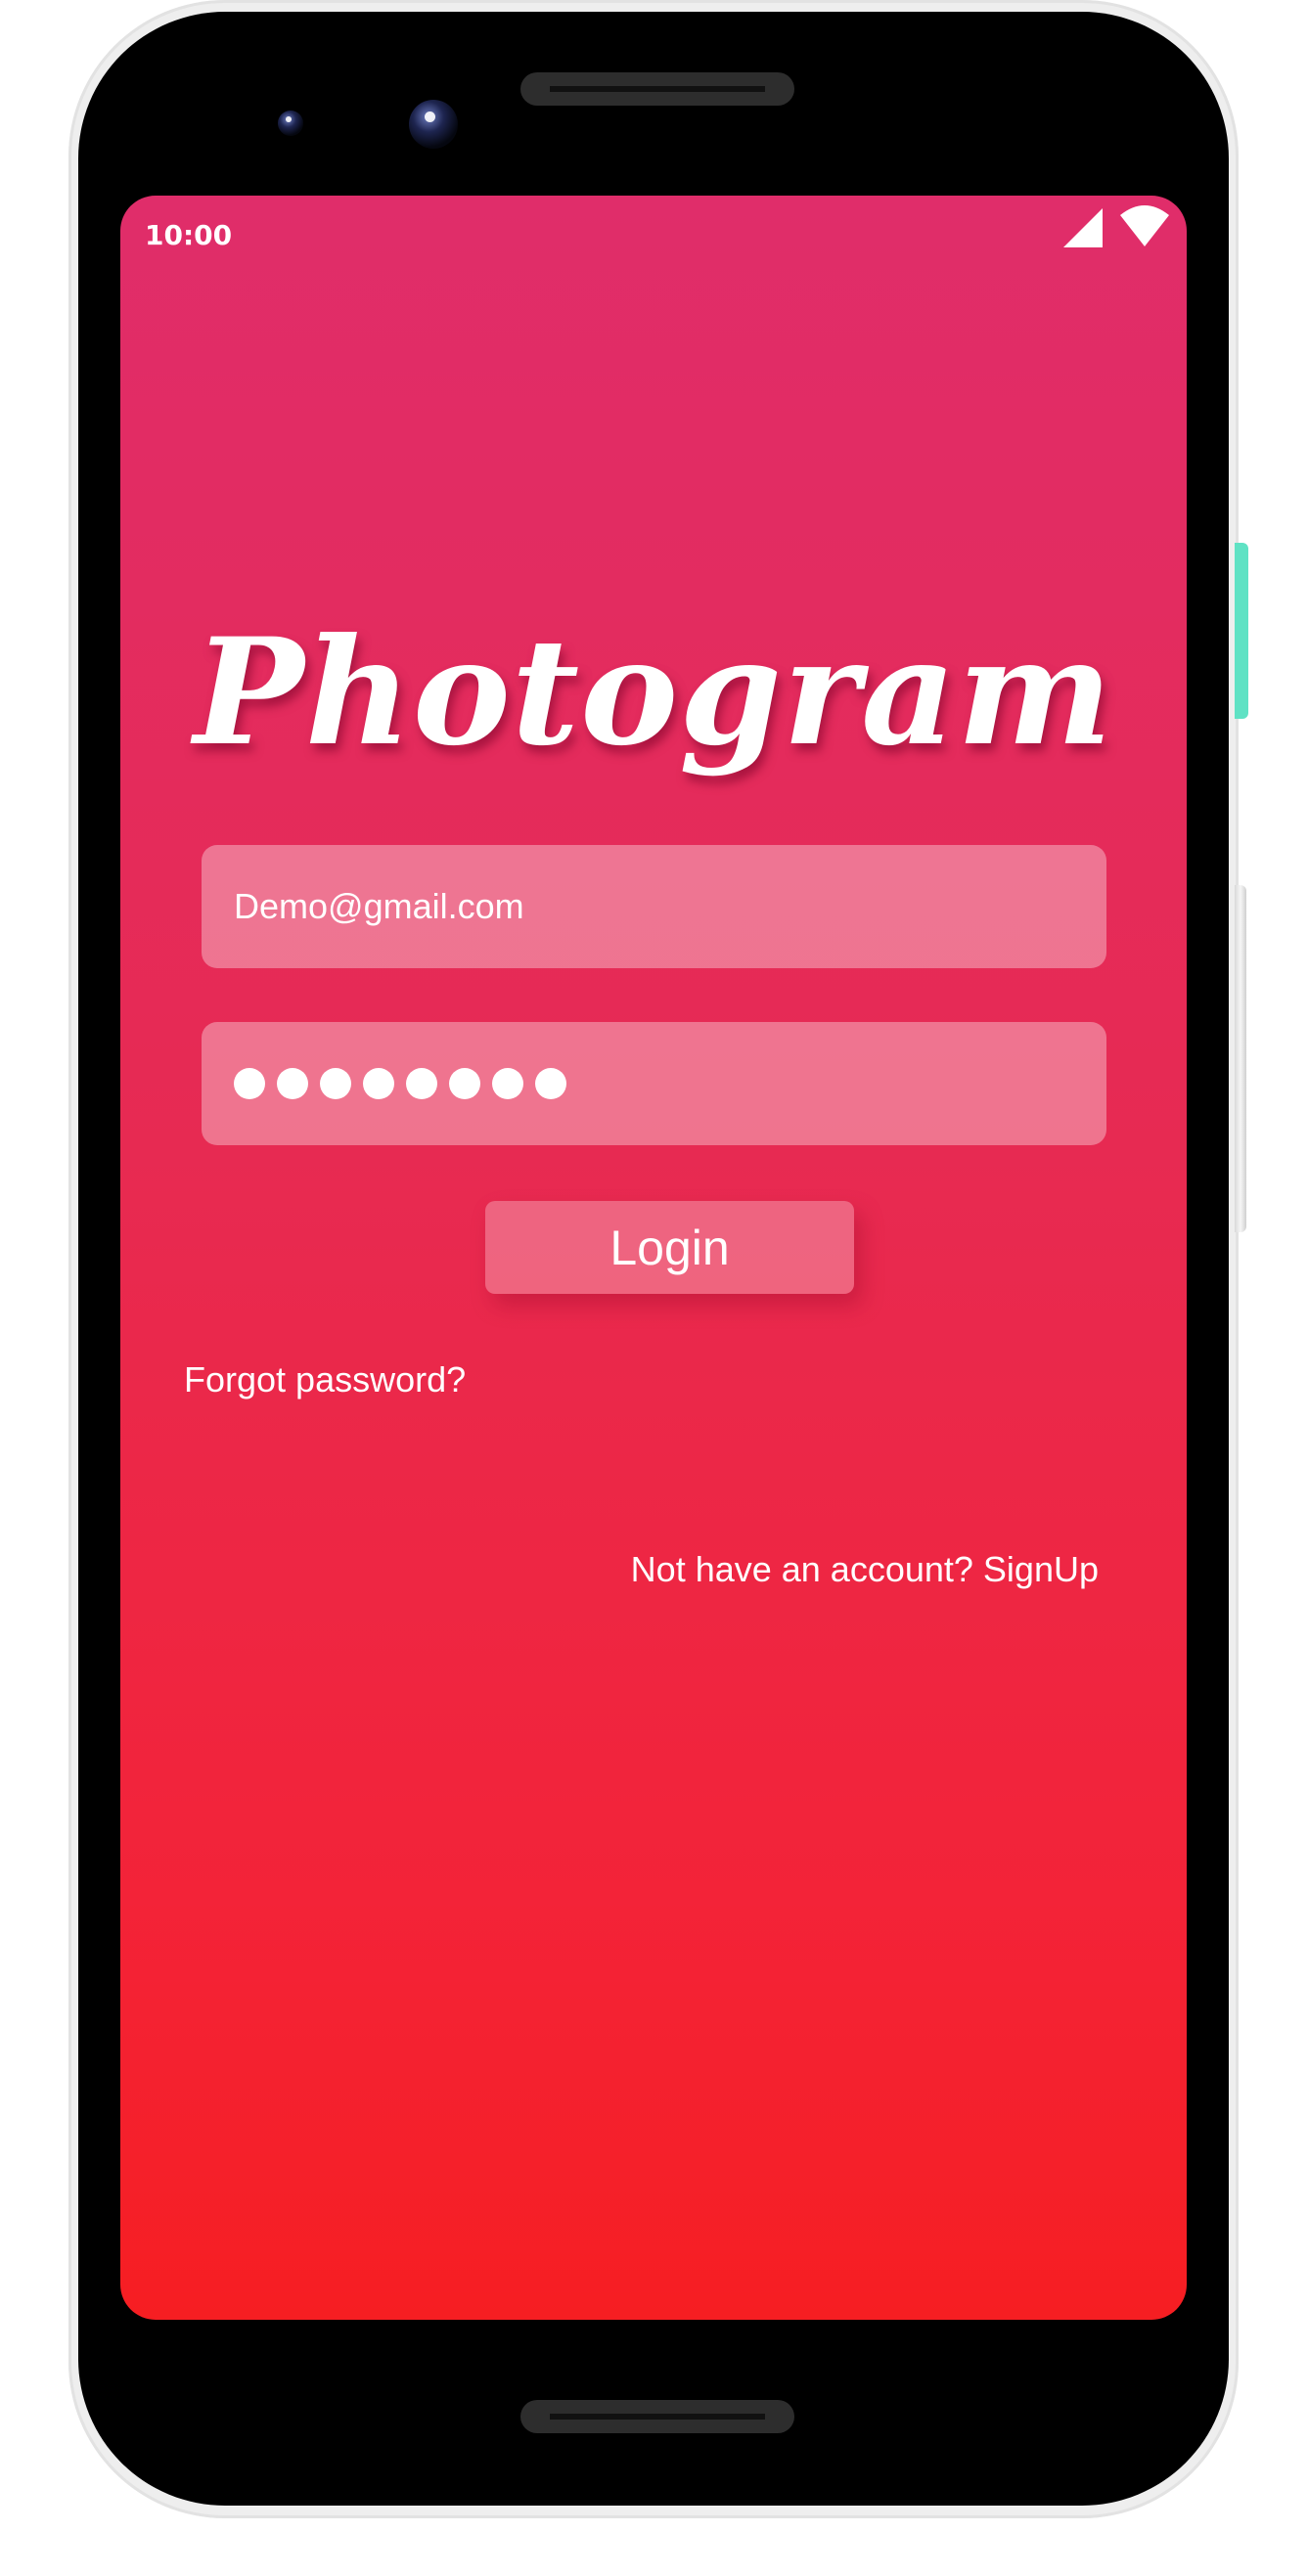 The image size is (1308, 2576). What do you see at coordinates (654, 1083) in the screenshot?
I see `password-field` at bounding box center [654, 1083].